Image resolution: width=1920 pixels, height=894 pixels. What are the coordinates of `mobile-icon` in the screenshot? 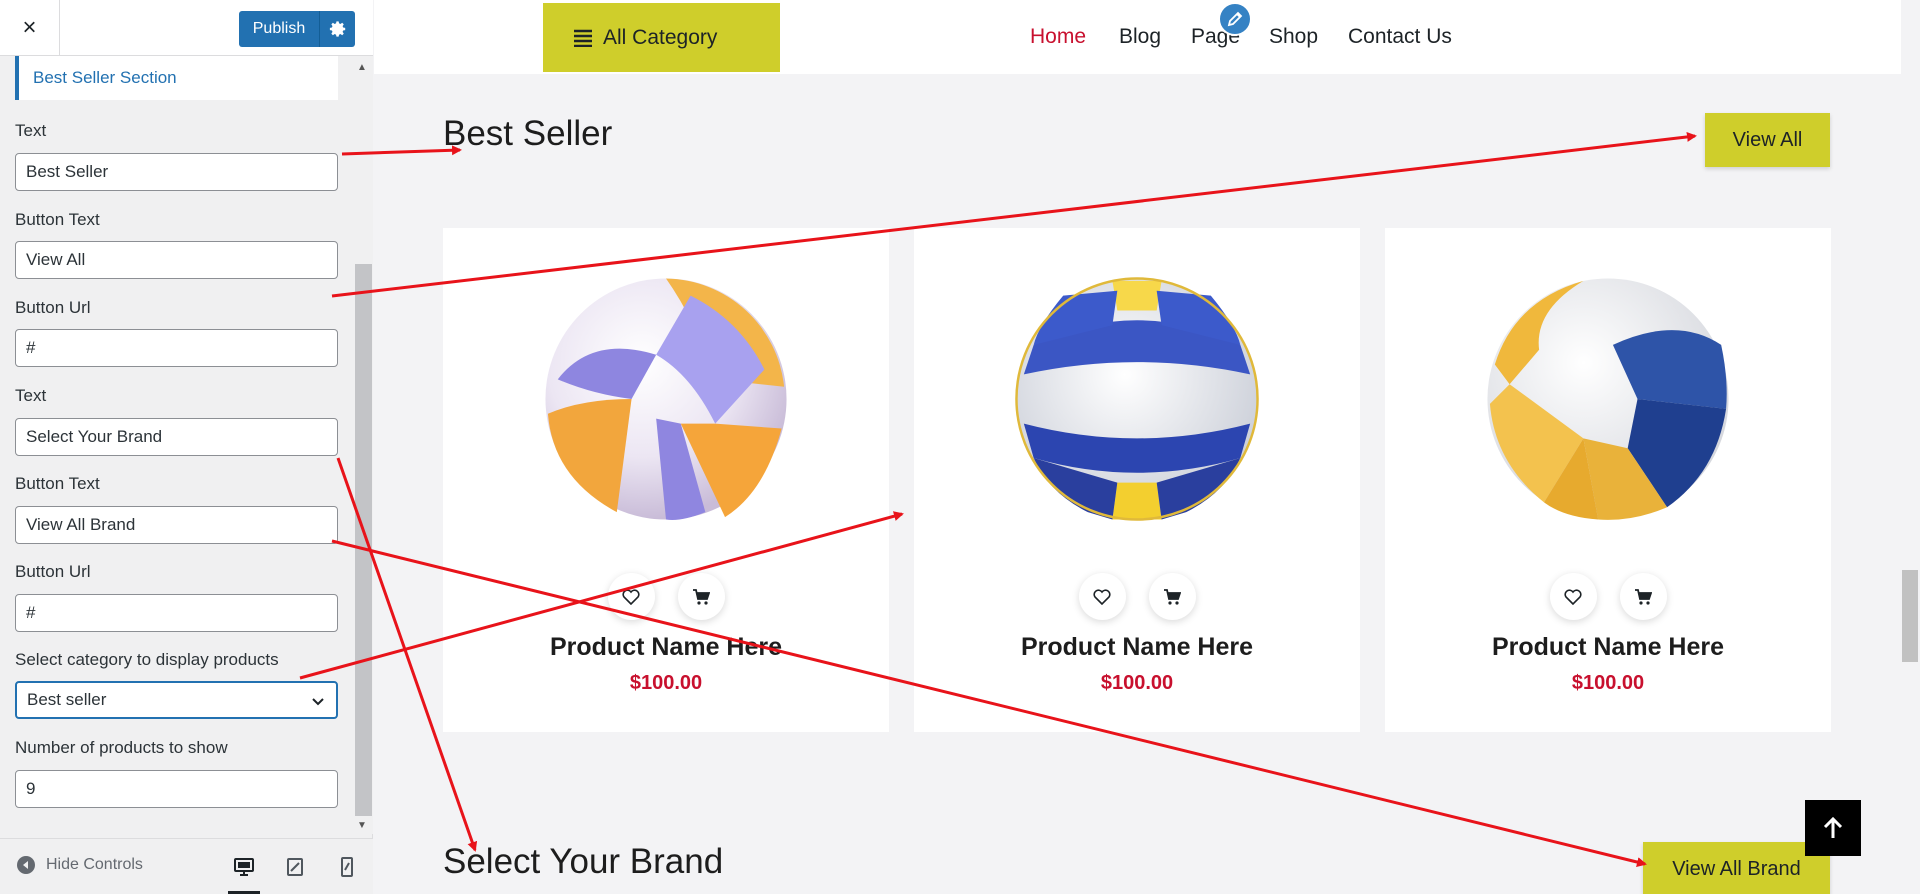 It's located at (347, 867).